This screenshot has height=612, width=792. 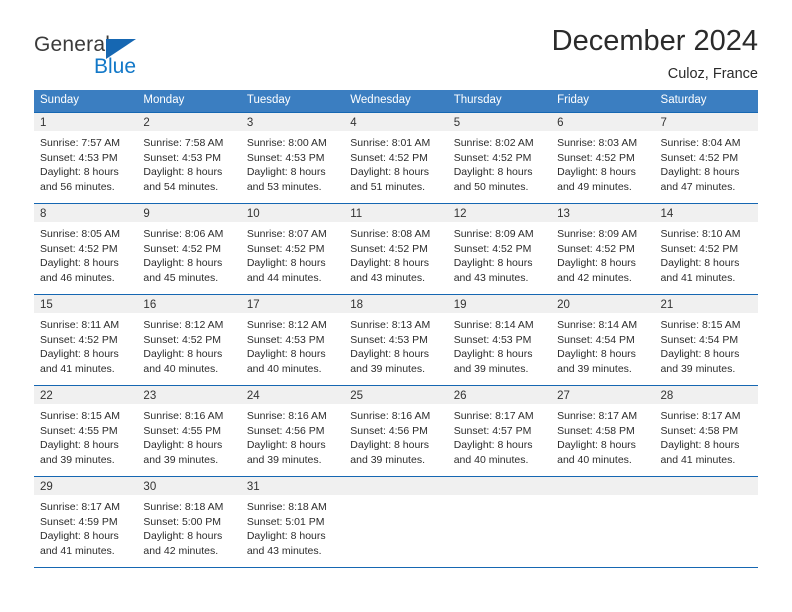 I want to click on sunrise-text: Sunrise: 8:12 AM, so click(x=183, y=324).